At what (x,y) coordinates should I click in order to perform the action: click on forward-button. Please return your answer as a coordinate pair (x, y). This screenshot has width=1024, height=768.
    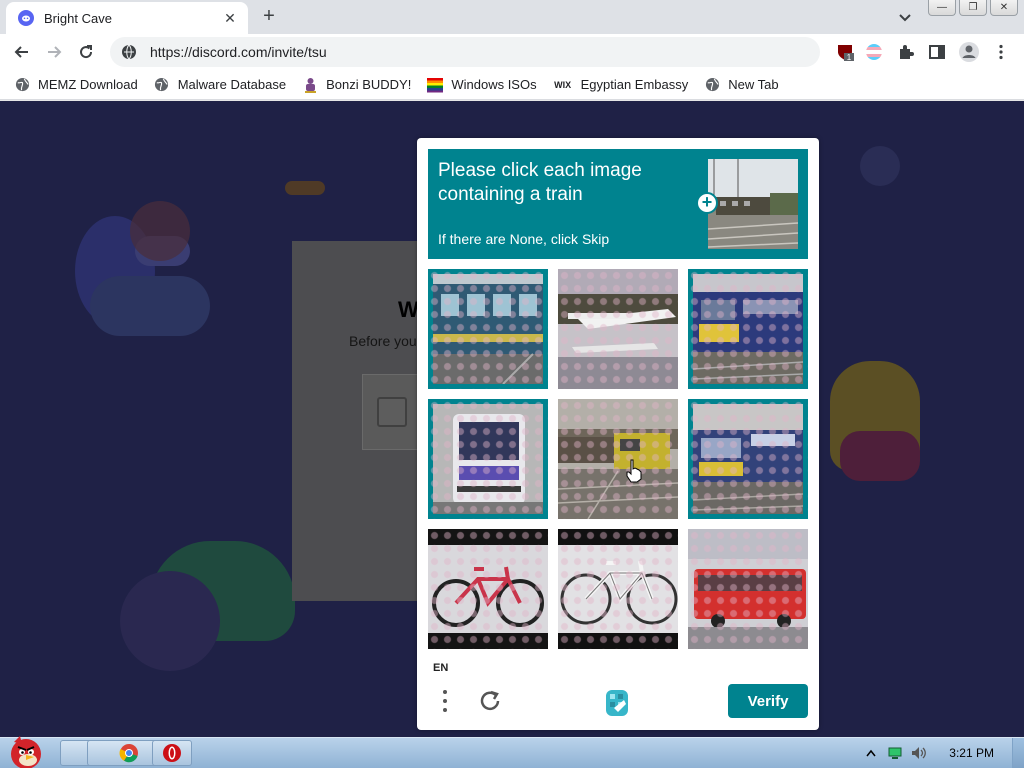
    Looking at the image, I should click on (54, 52).